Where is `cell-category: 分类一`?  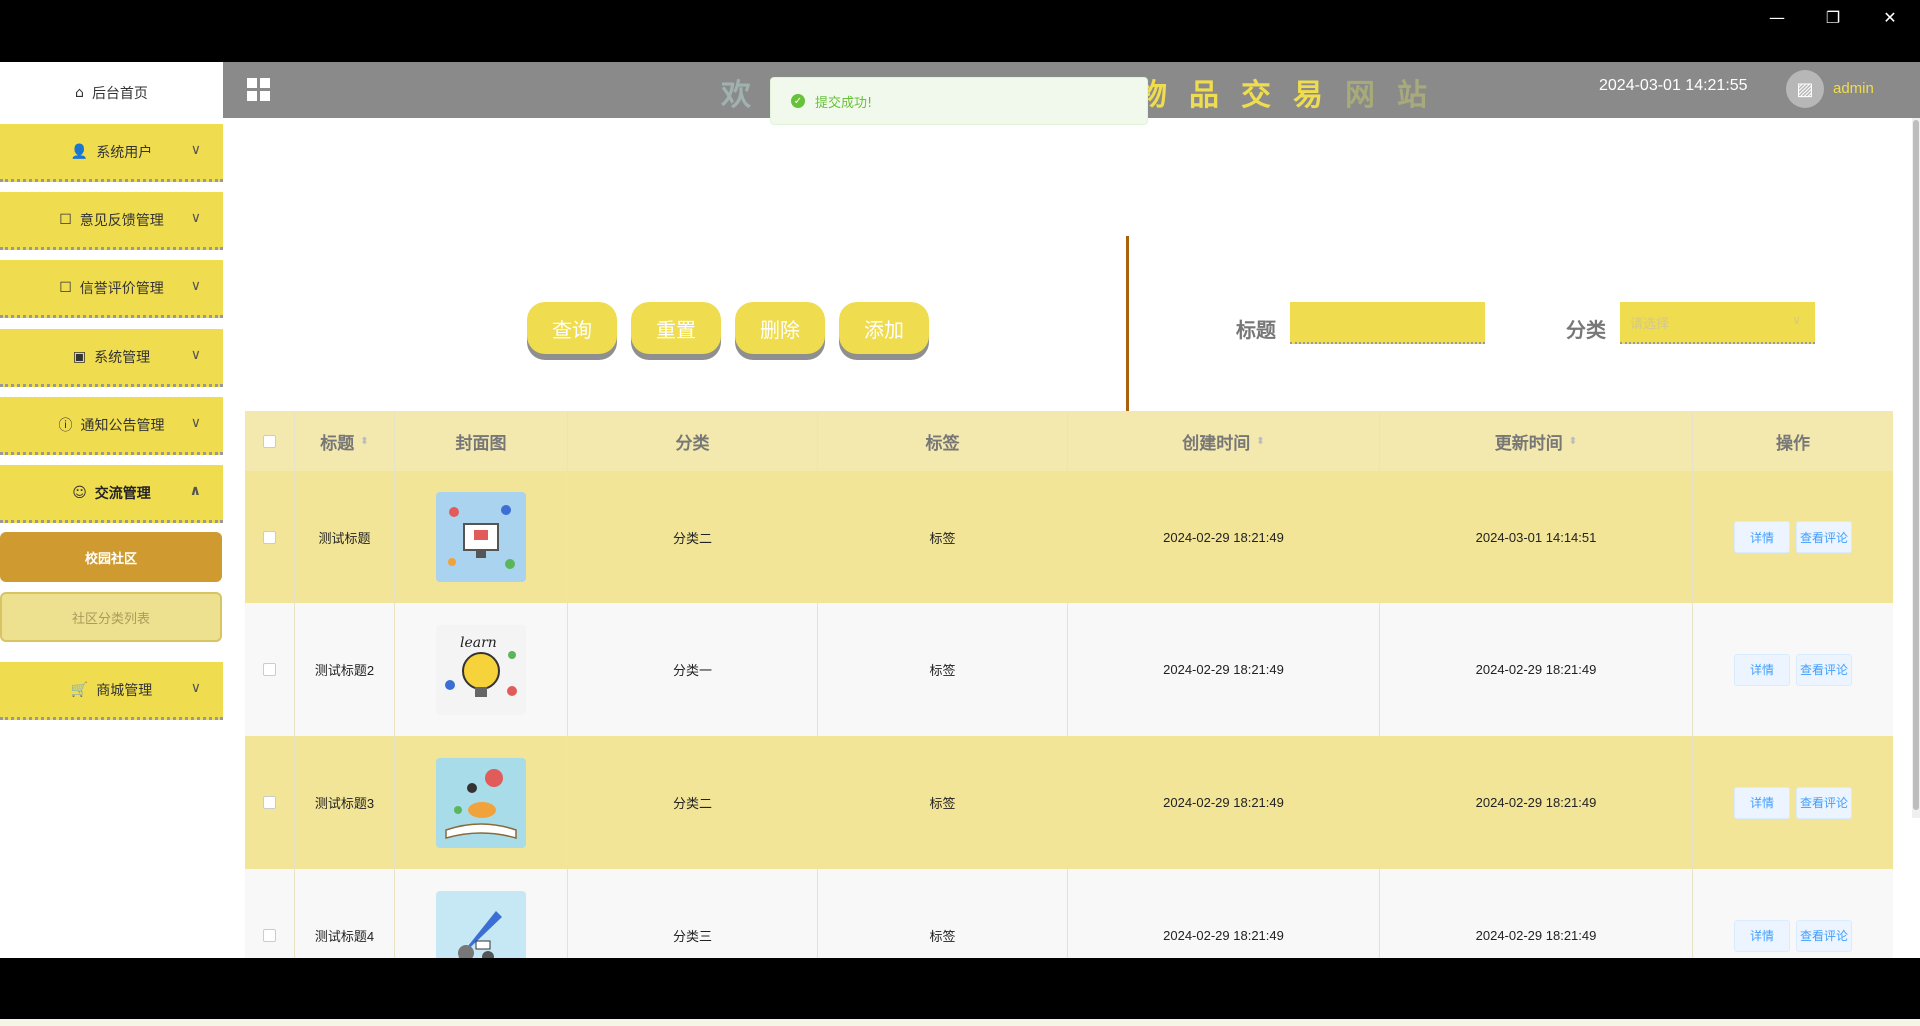 cell-category: 分类一 is located at coordinates (693, 669).